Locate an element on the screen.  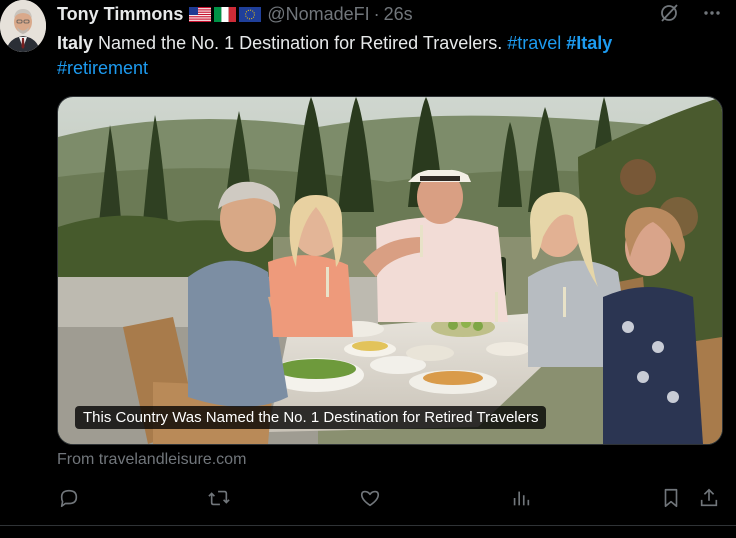
italy-flag-icon is located at coordinates (225, 14).